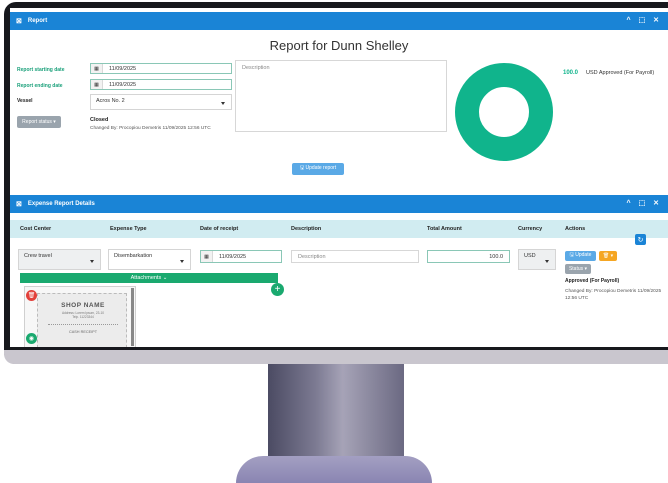 Image resolution: width=668 pixels, height=483 pixels. What do you see at coordinates (123, 84) in the screenshot?
I see `end-date-value: 11/09/2025` at bounding box center [123, 84].